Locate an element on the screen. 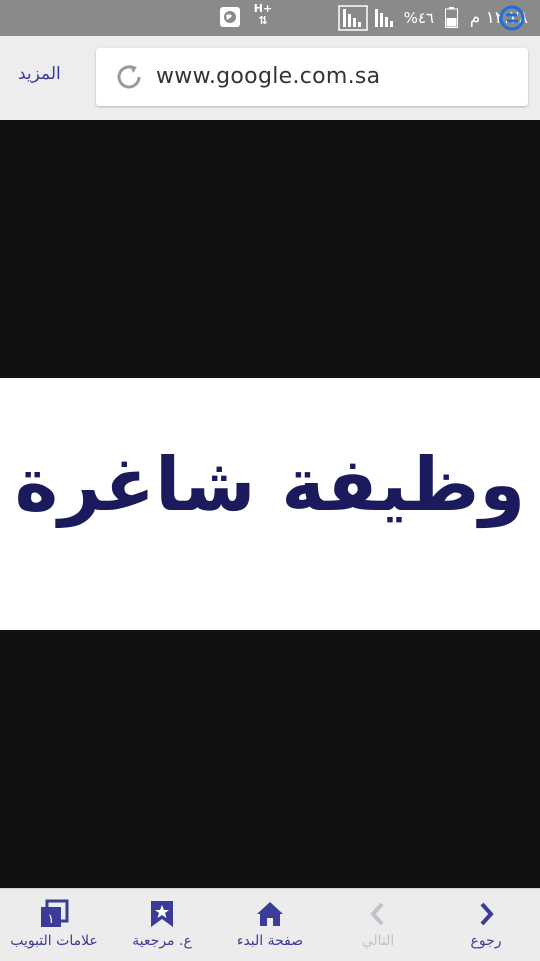  bookmark-icon is located at coordinates (162, 914).